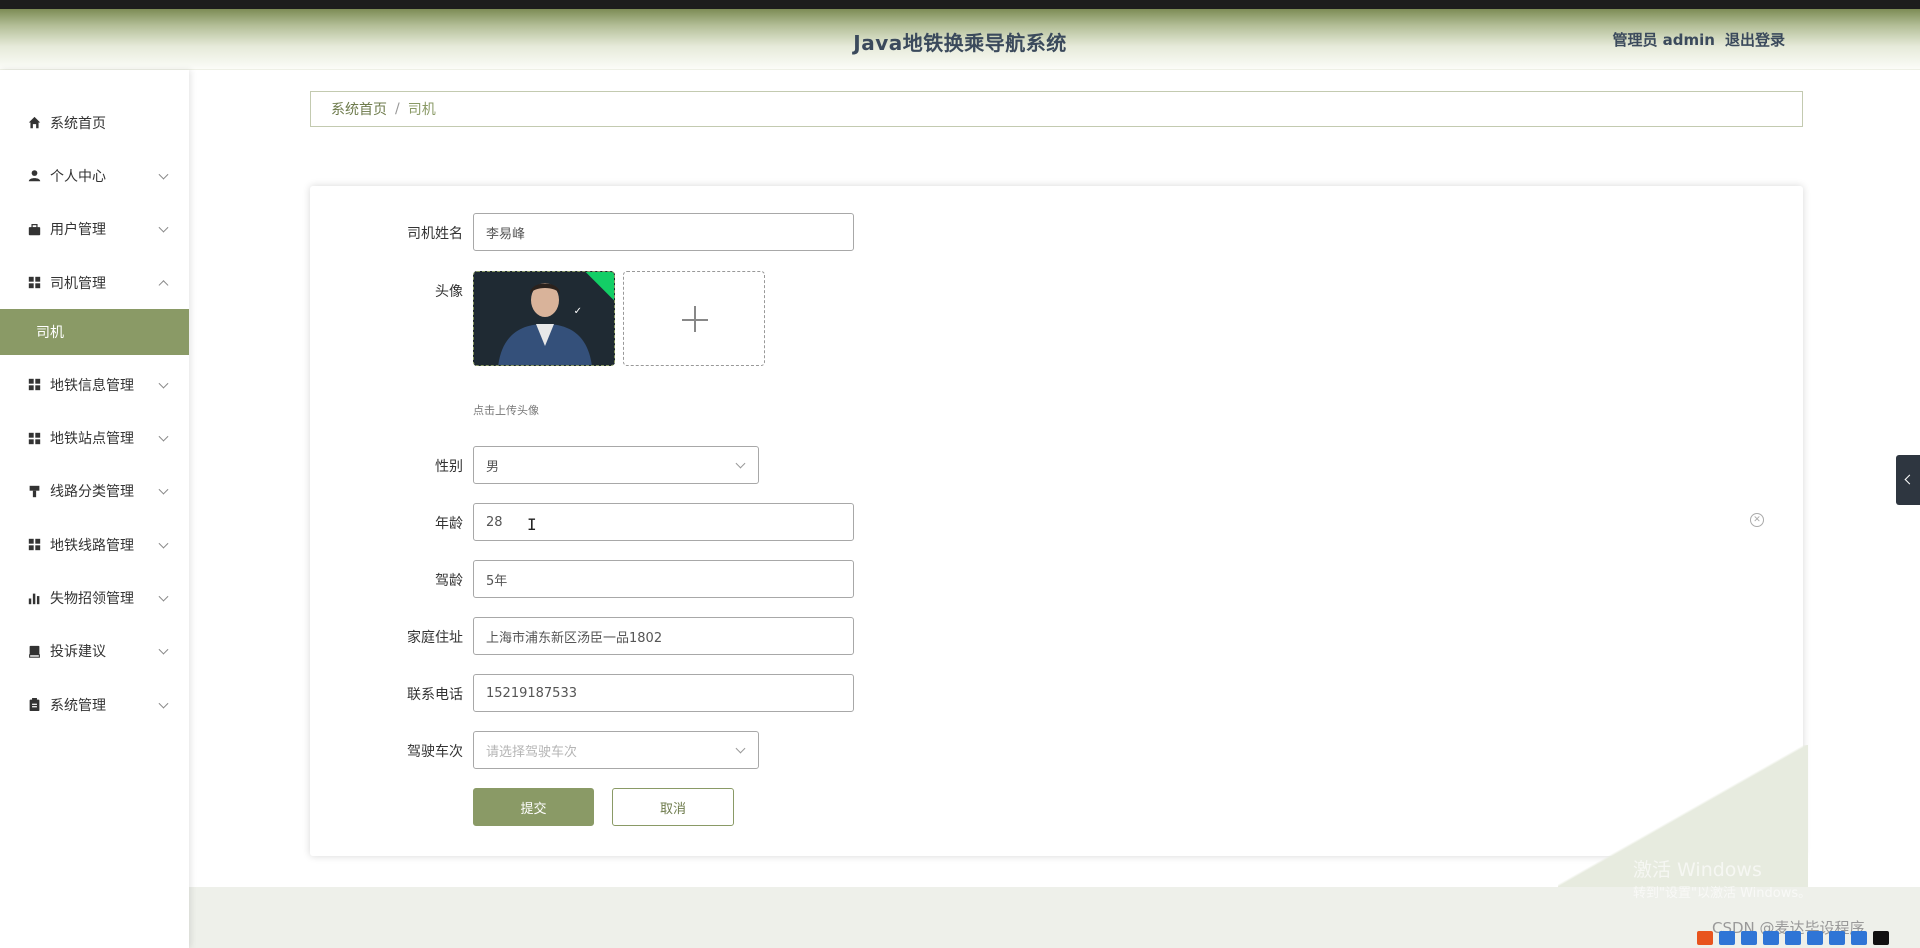 This screenshot has width=1920, height=948. I want to click on sidebar-item-metro-lines: 地铁线路管理, so click(94, 544).